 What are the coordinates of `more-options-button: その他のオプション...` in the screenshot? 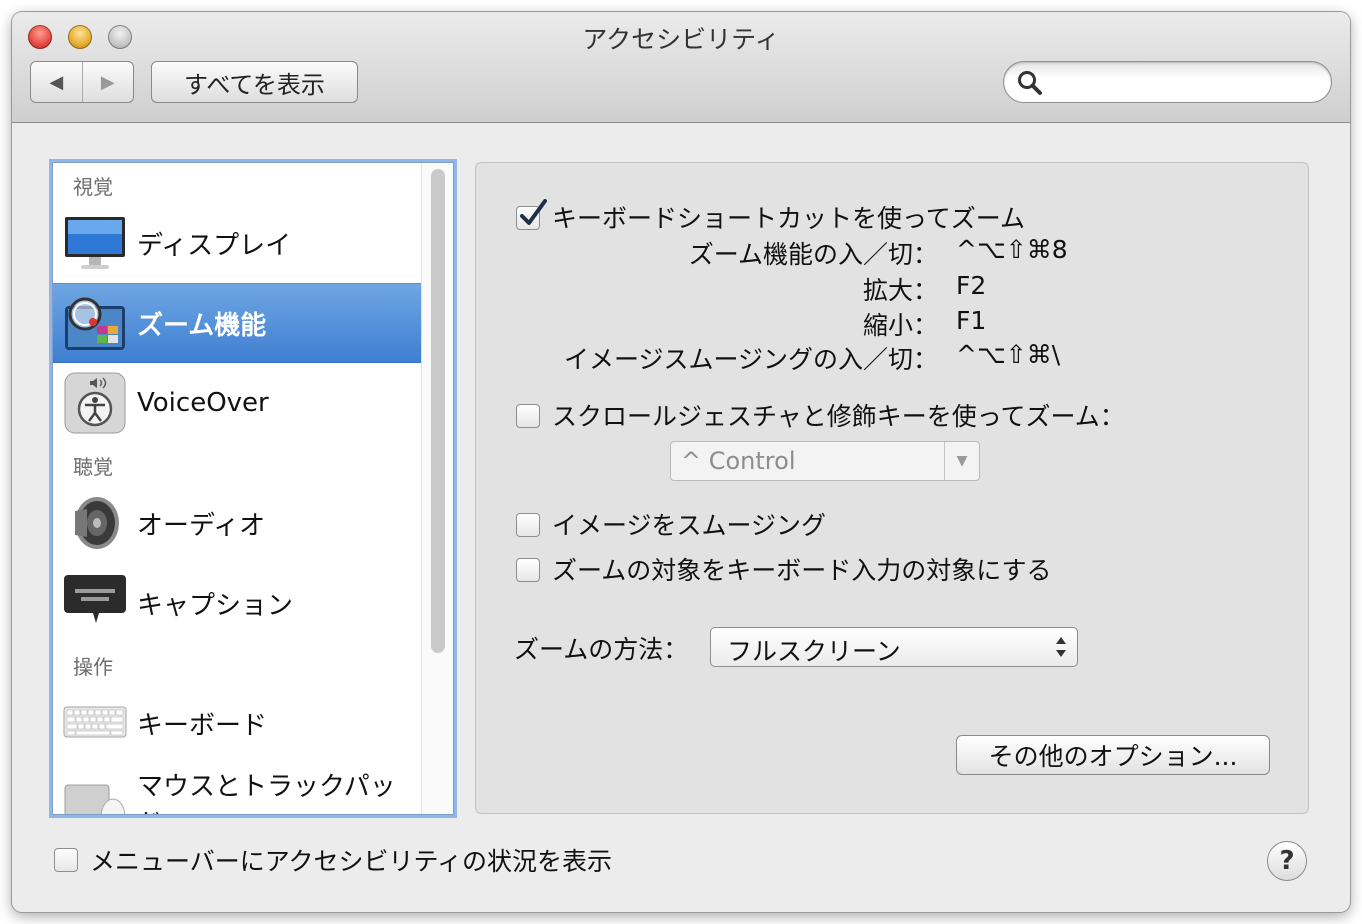 It's located at (1113, 755).